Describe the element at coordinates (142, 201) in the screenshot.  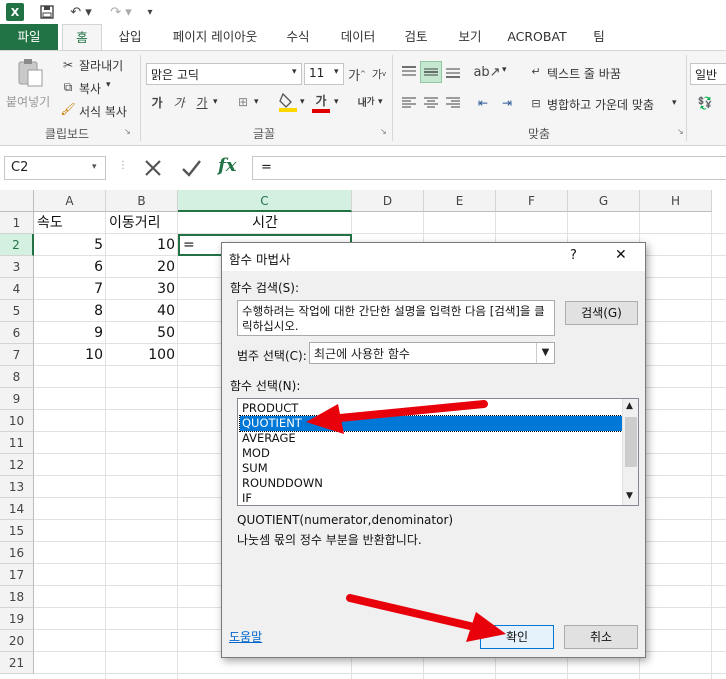
I see `column-header-b: B` at that location.